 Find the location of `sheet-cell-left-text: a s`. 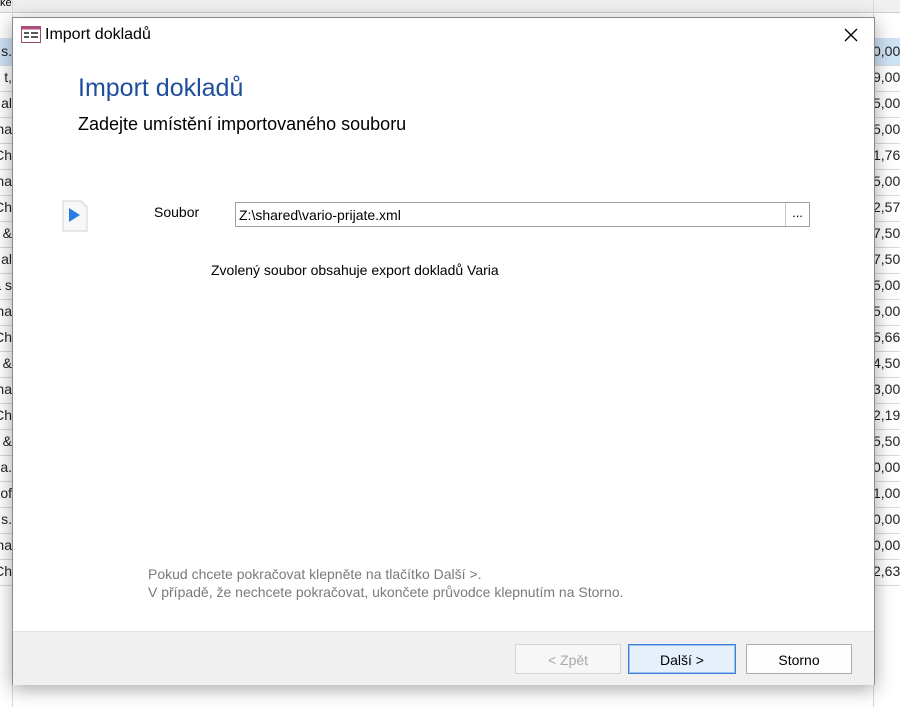

sheet-cell-left-text: a s is located at coordinates (6, 285).